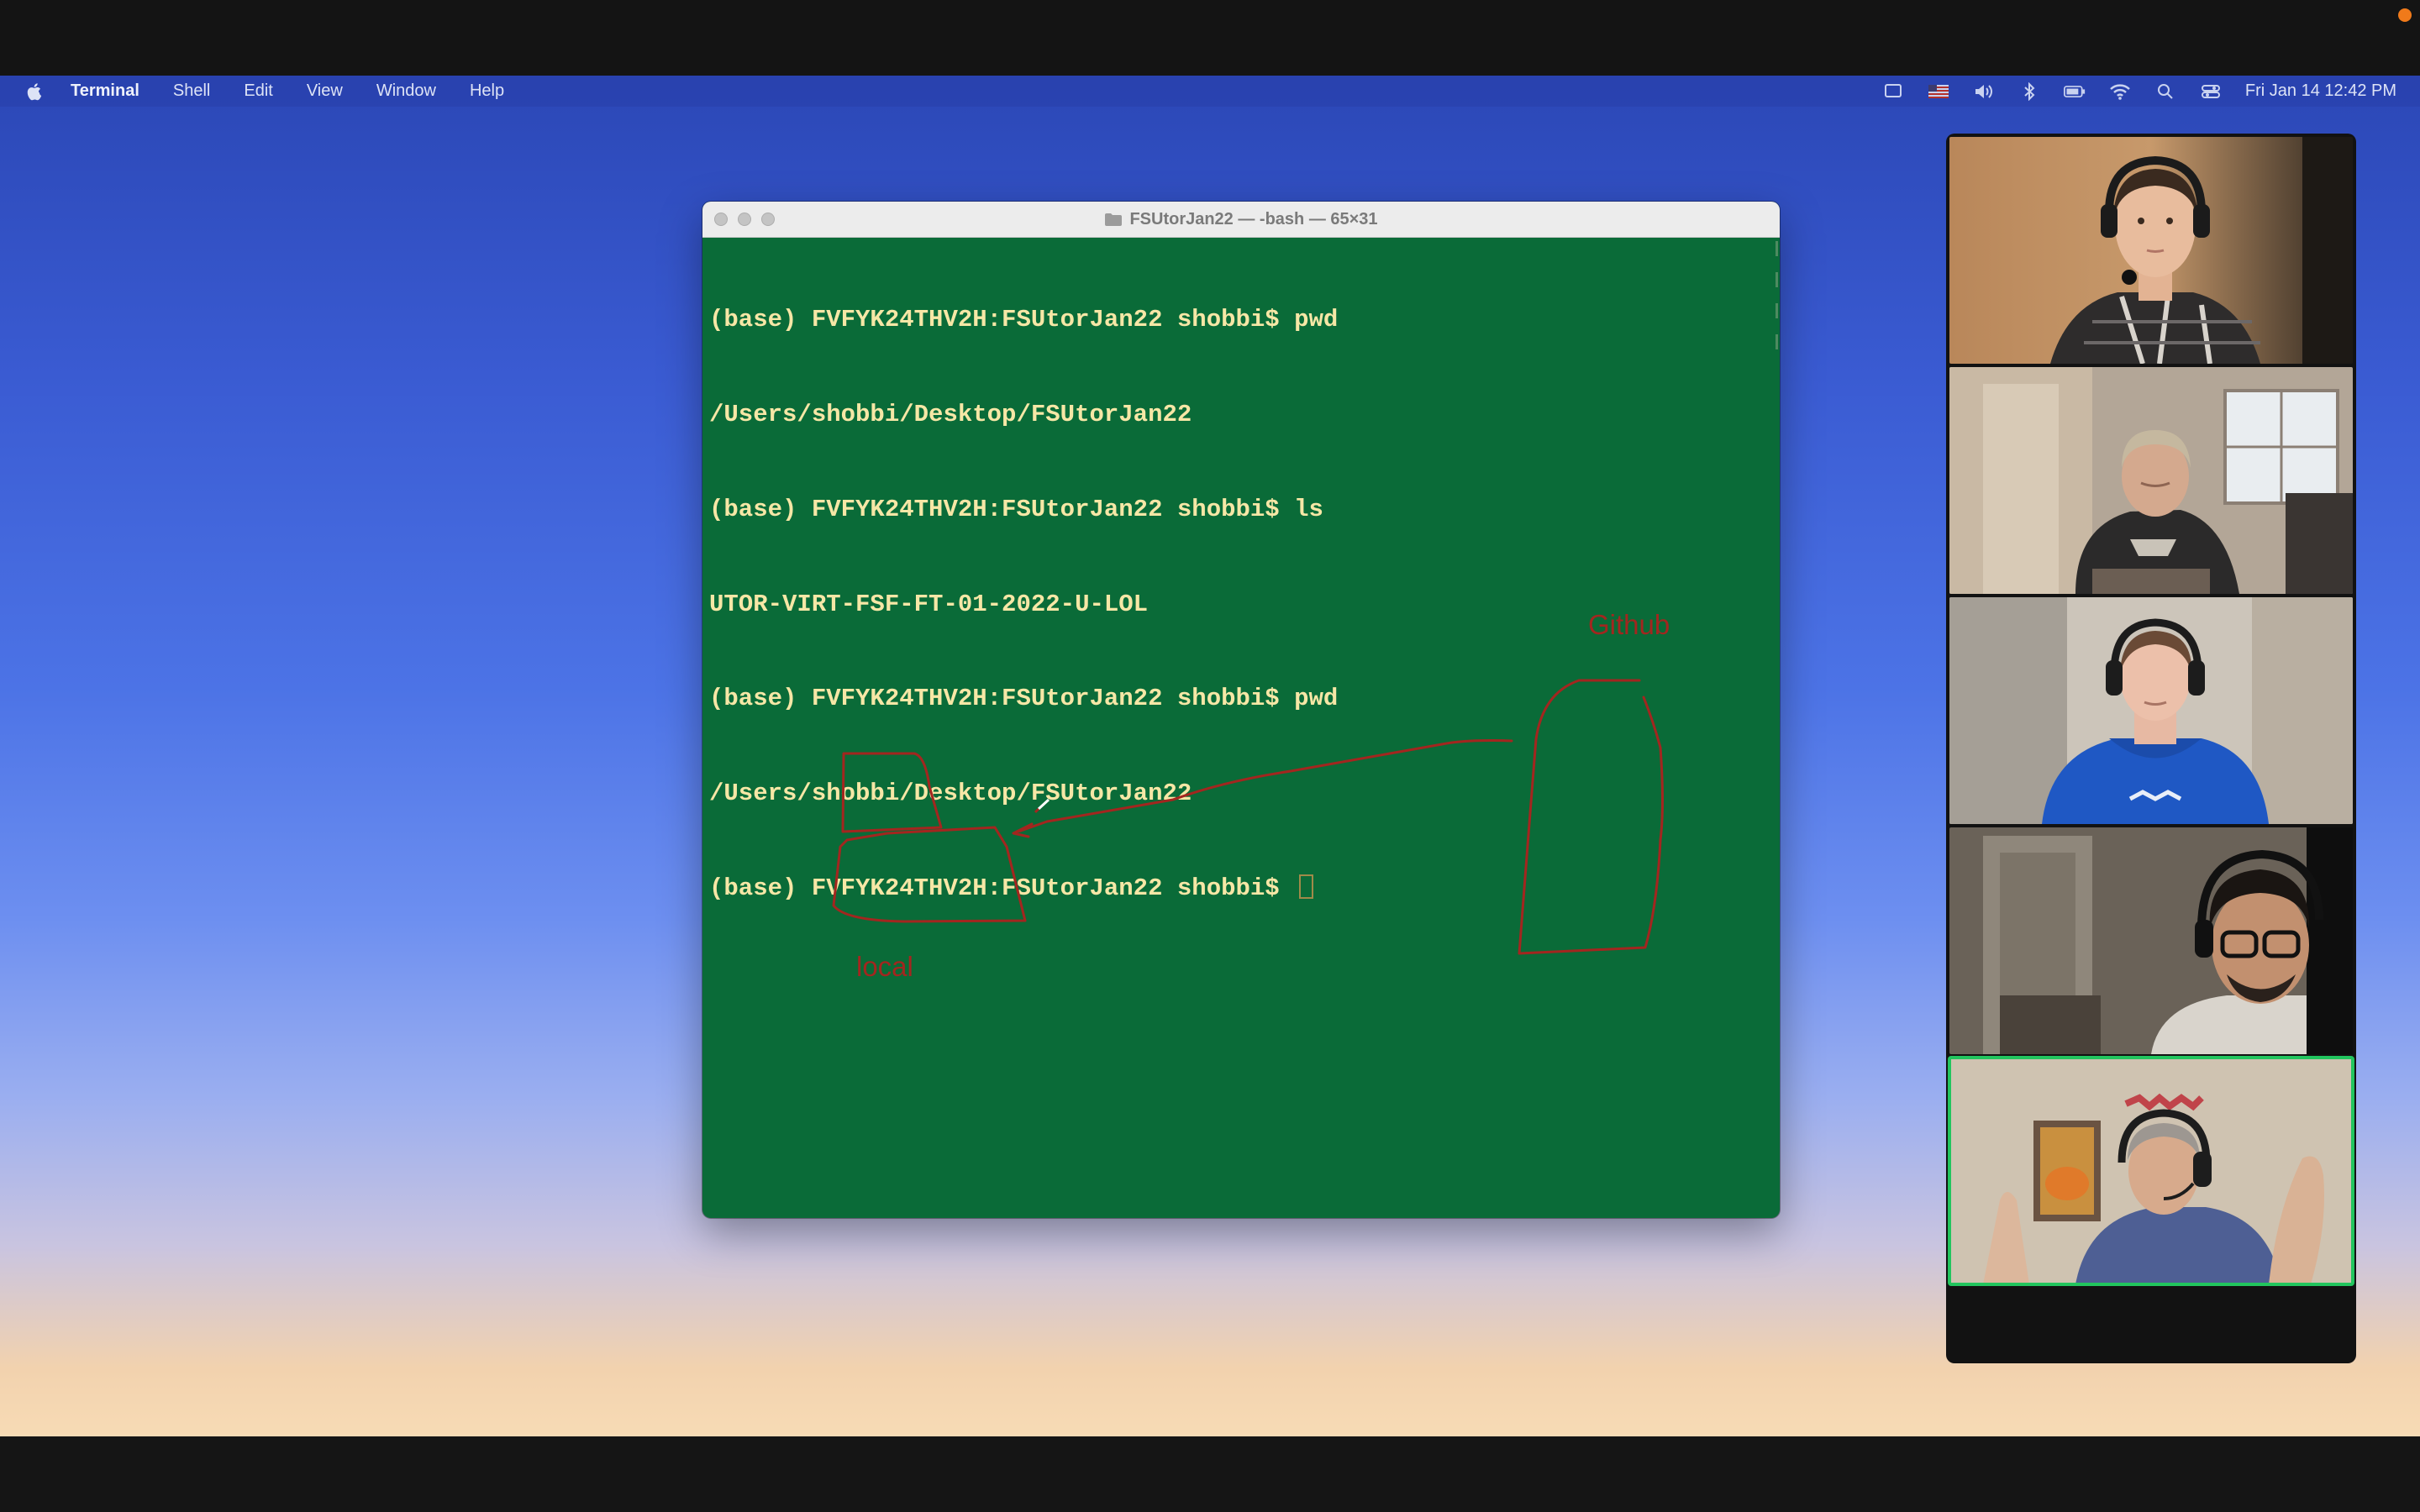 The height and width of the screenshot is (1512, 2420). I want to click on zoom-button, so click(768, 219).